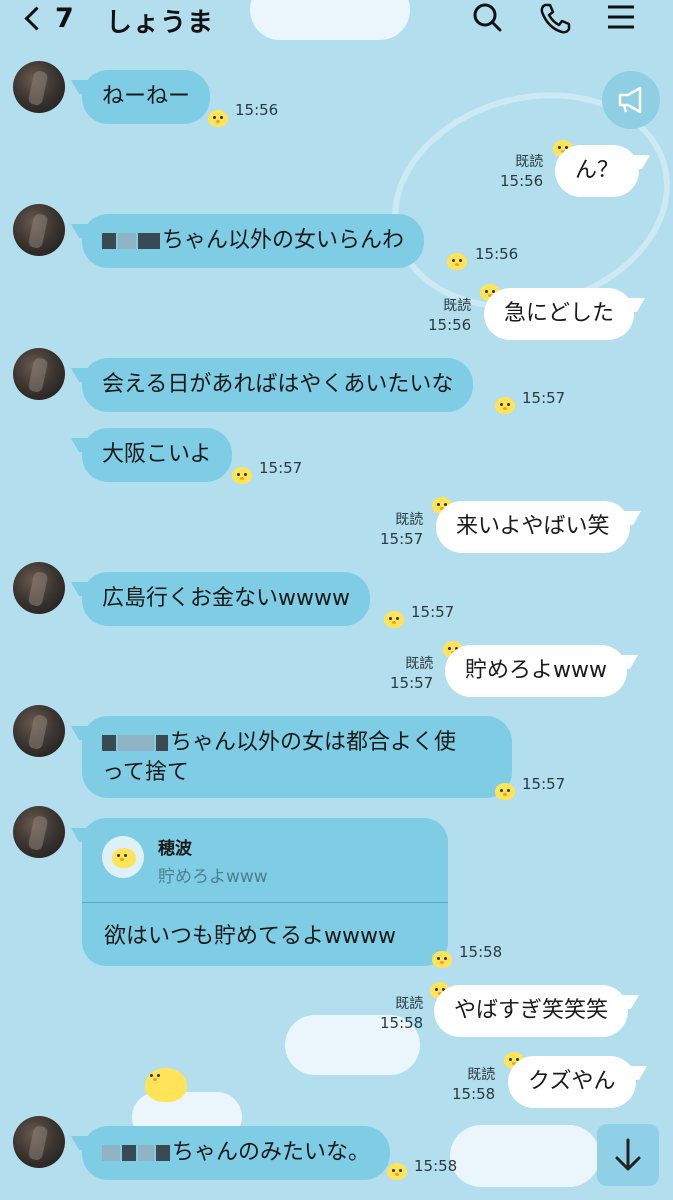 The width and height of the screenshot is (673, 1200). I want to click on message-bubble: やばすぎ笑笑笑, so click(531, 1011).